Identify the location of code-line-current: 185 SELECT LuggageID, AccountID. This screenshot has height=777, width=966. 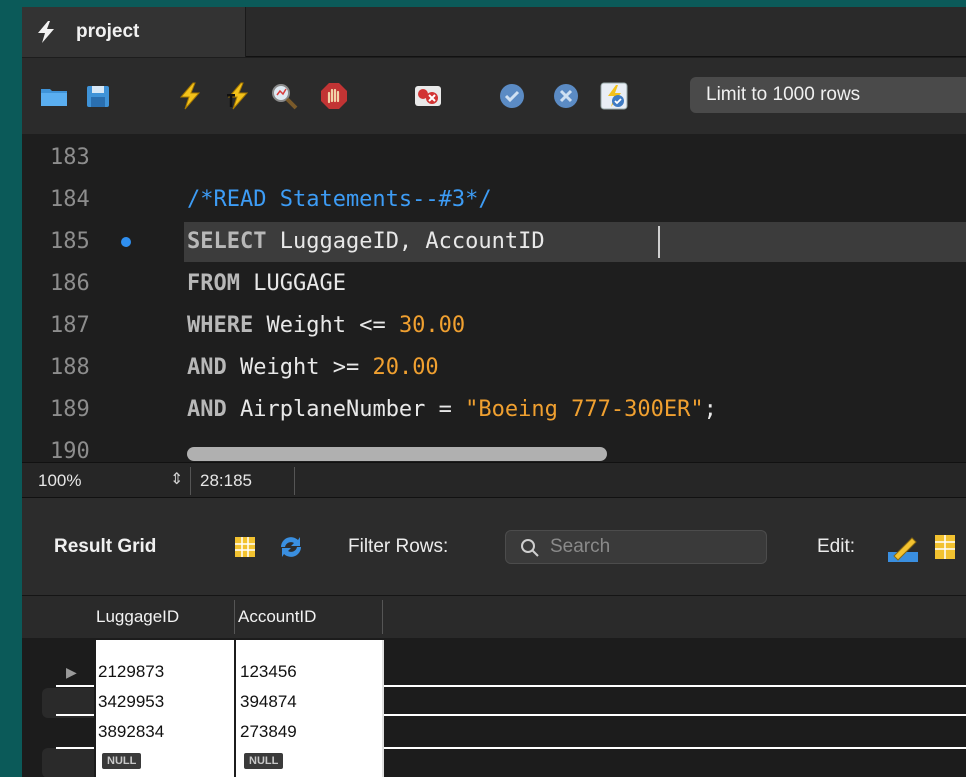
(494, 242).